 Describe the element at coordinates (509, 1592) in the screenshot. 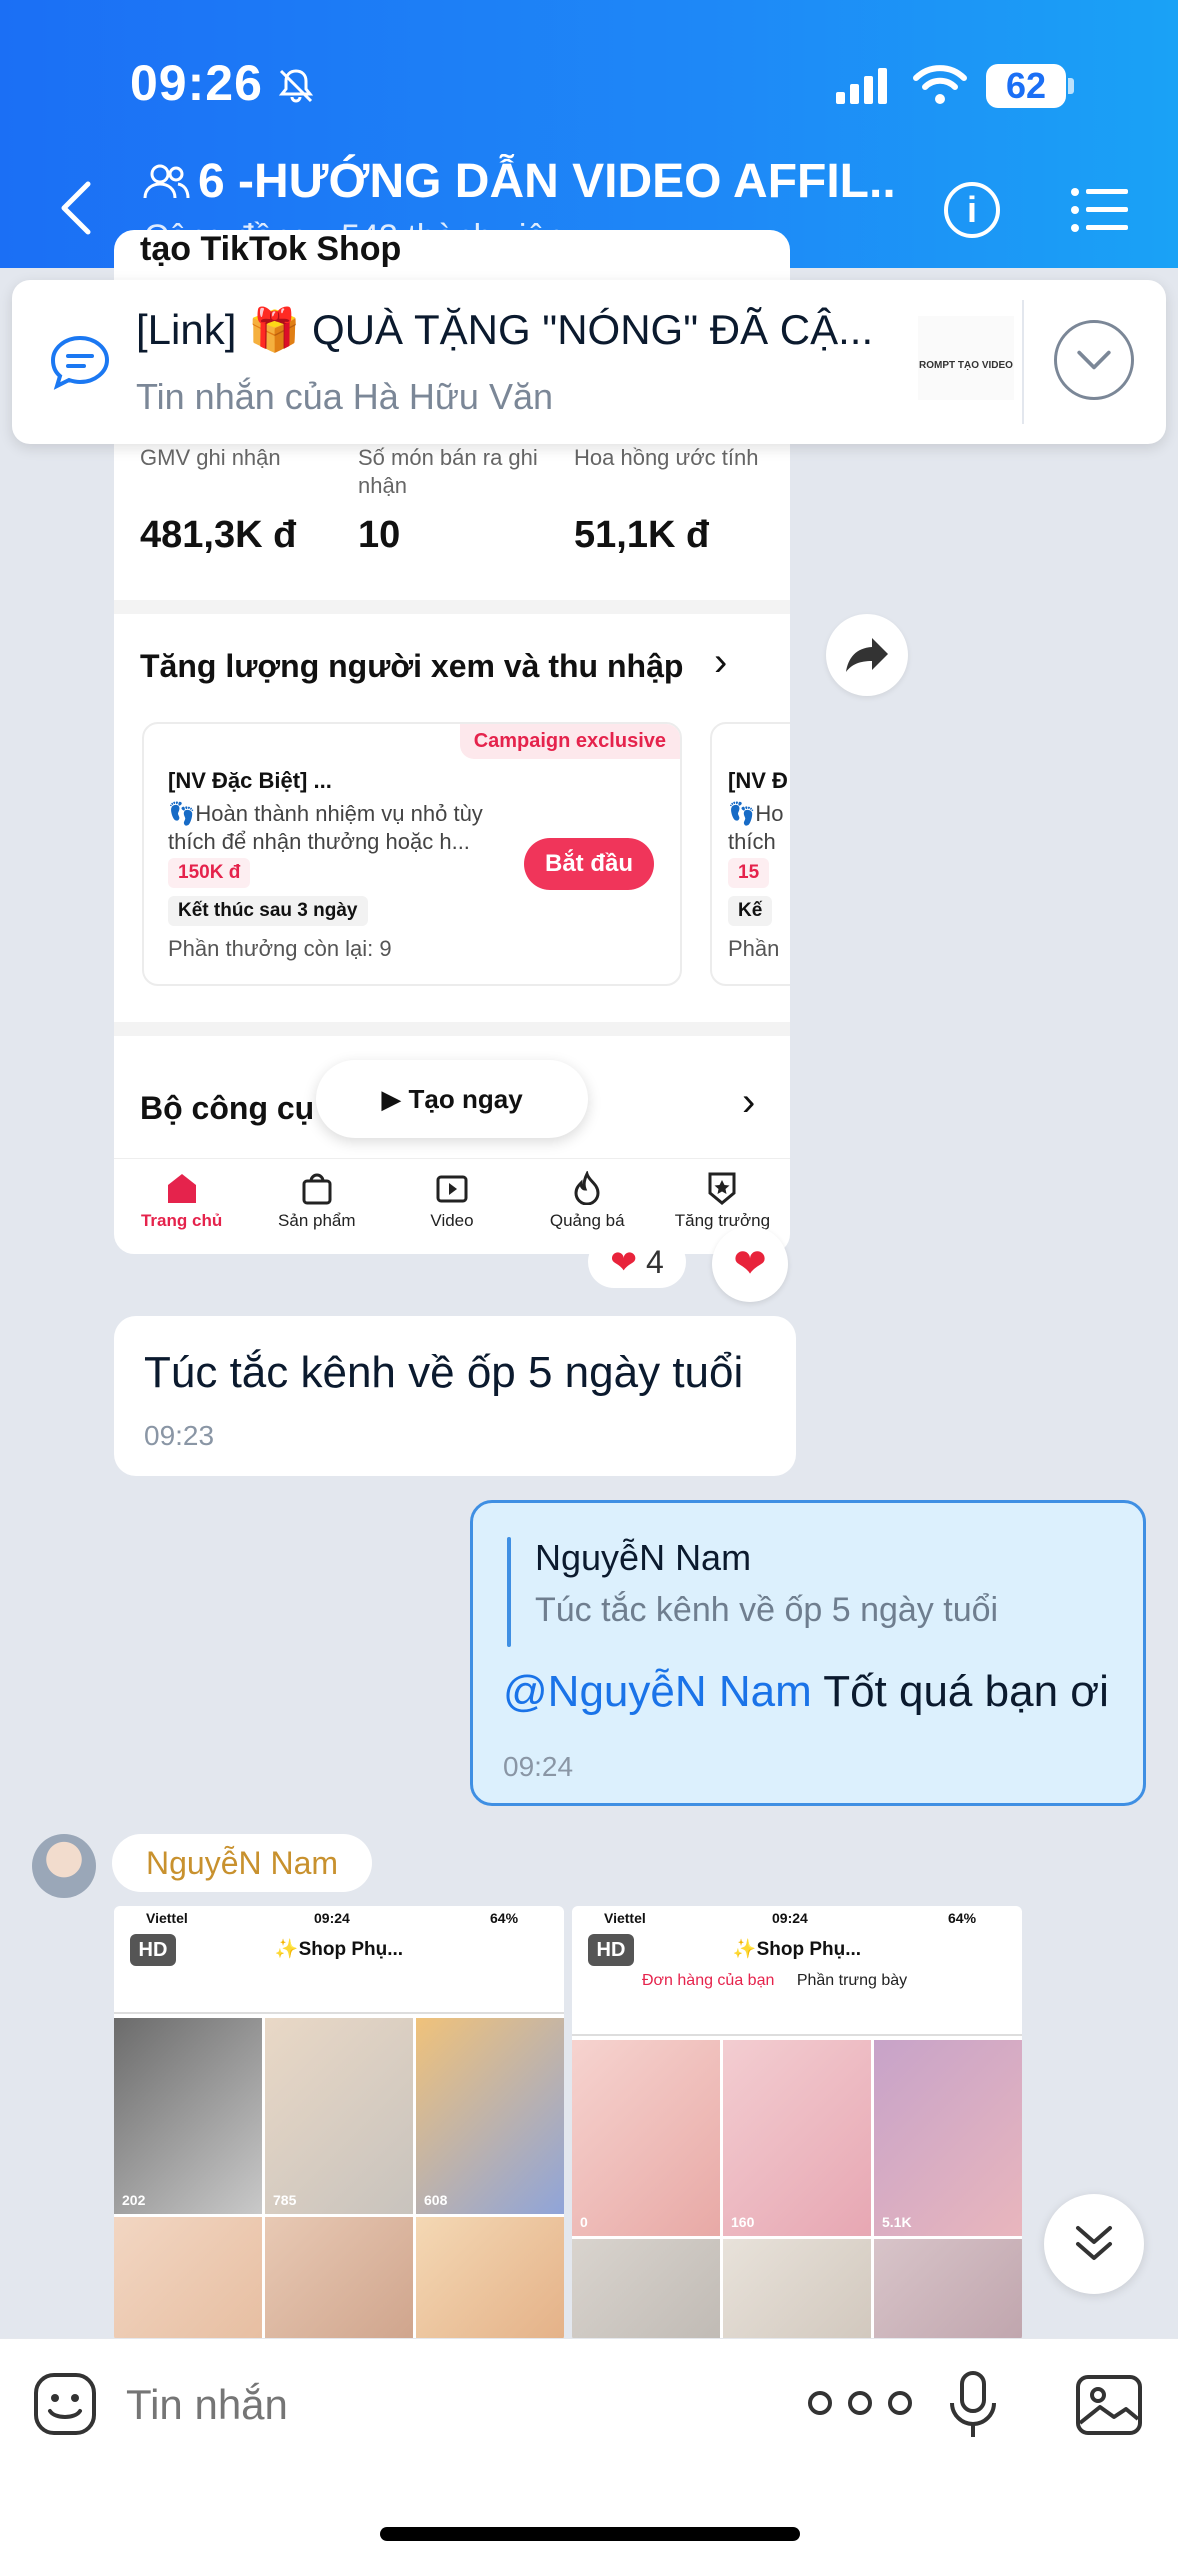

I see `quote-bar` at that location.